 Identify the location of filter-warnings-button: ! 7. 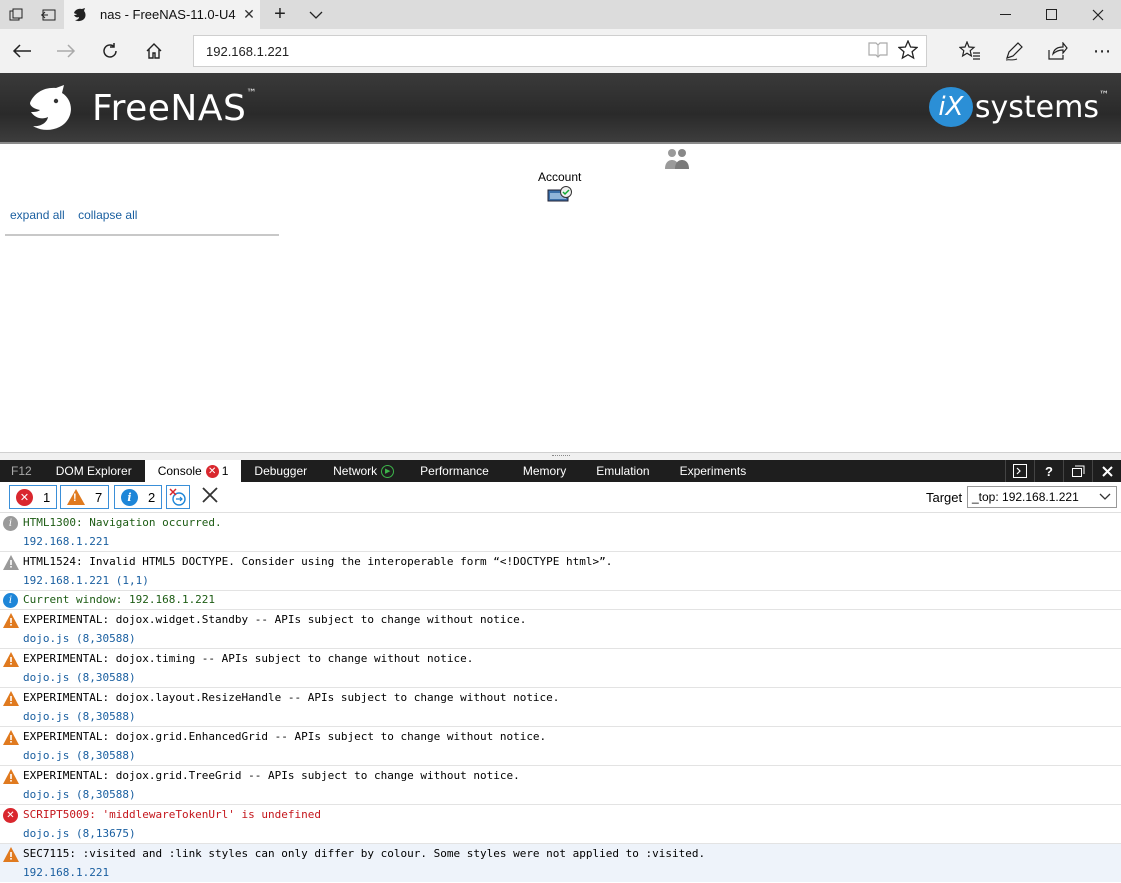
(85, 497).